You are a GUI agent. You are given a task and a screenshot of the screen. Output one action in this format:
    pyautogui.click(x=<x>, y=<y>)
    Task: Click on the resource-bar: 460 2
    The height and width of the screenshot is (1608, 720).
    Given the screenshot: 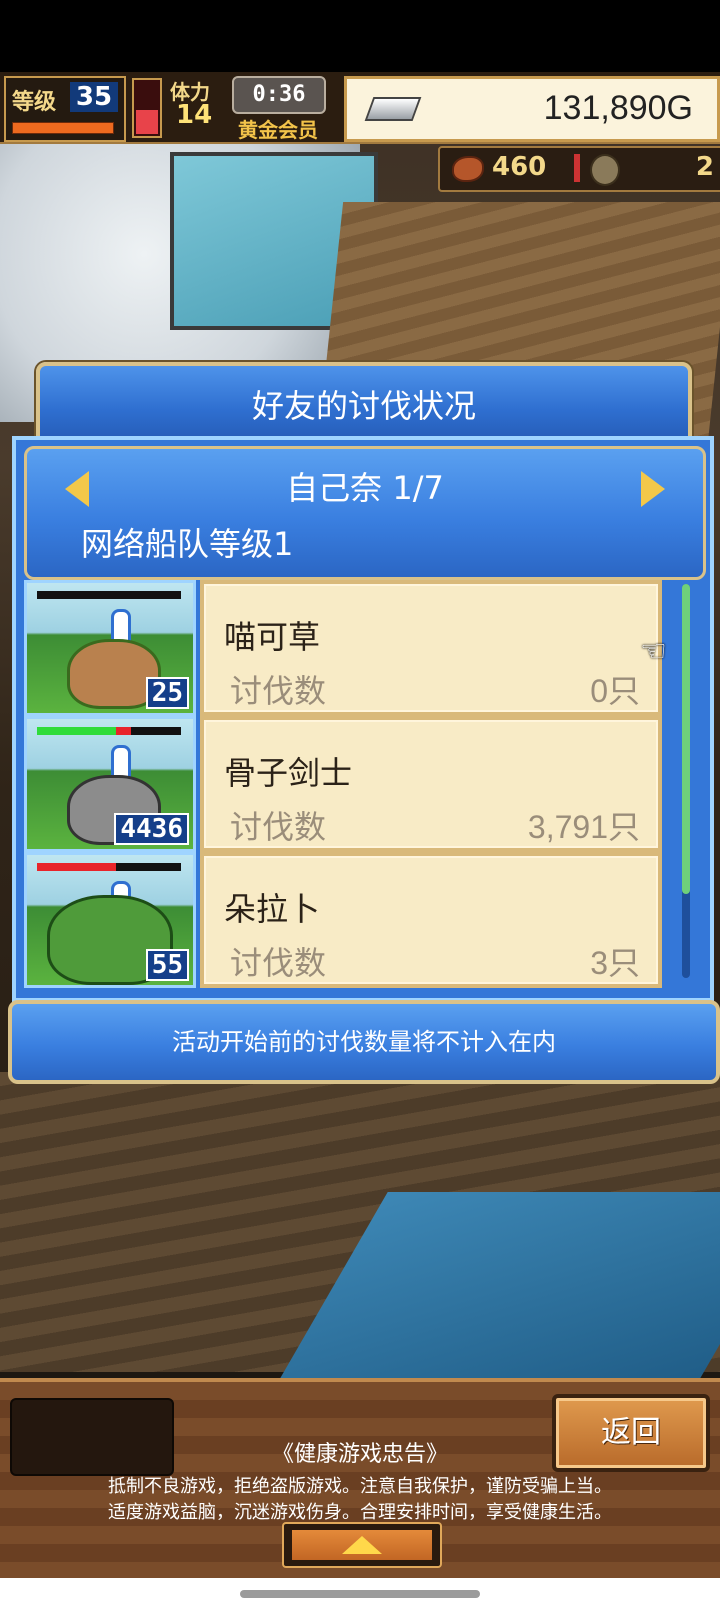 What is the action you would take?
    pyautogui.click(x=579, y=169)
    